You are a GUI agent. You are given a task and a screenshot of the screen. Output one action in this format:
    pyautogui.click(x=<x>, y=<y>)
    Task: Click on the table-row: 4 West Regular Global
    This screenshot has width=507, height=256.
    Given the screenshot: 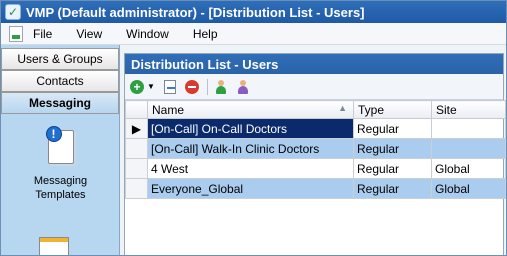 What is the action you would take?
    pyautogui.click(x=315, y=168)
    